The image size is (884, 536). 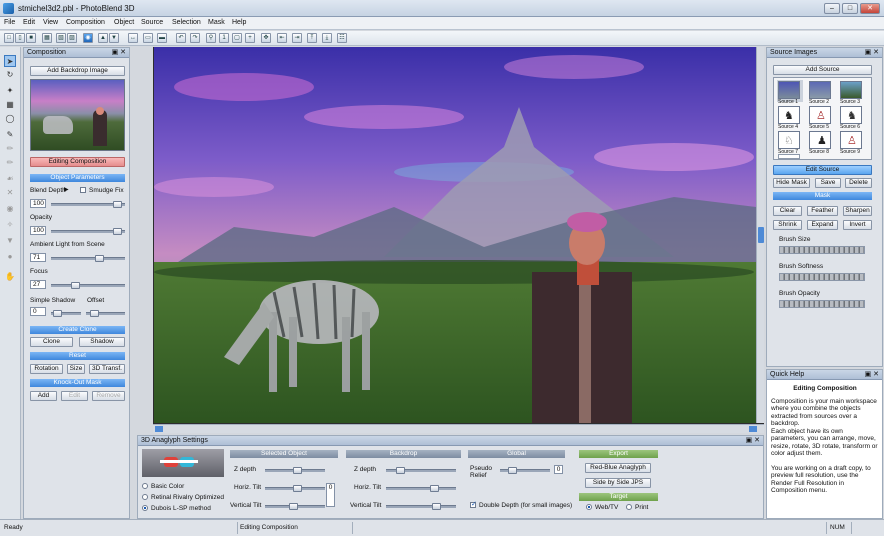 What do you see at coordinates (38, 311) in the screenshot?
I see `shadow-field: 0` at bounding box center [38, 311].